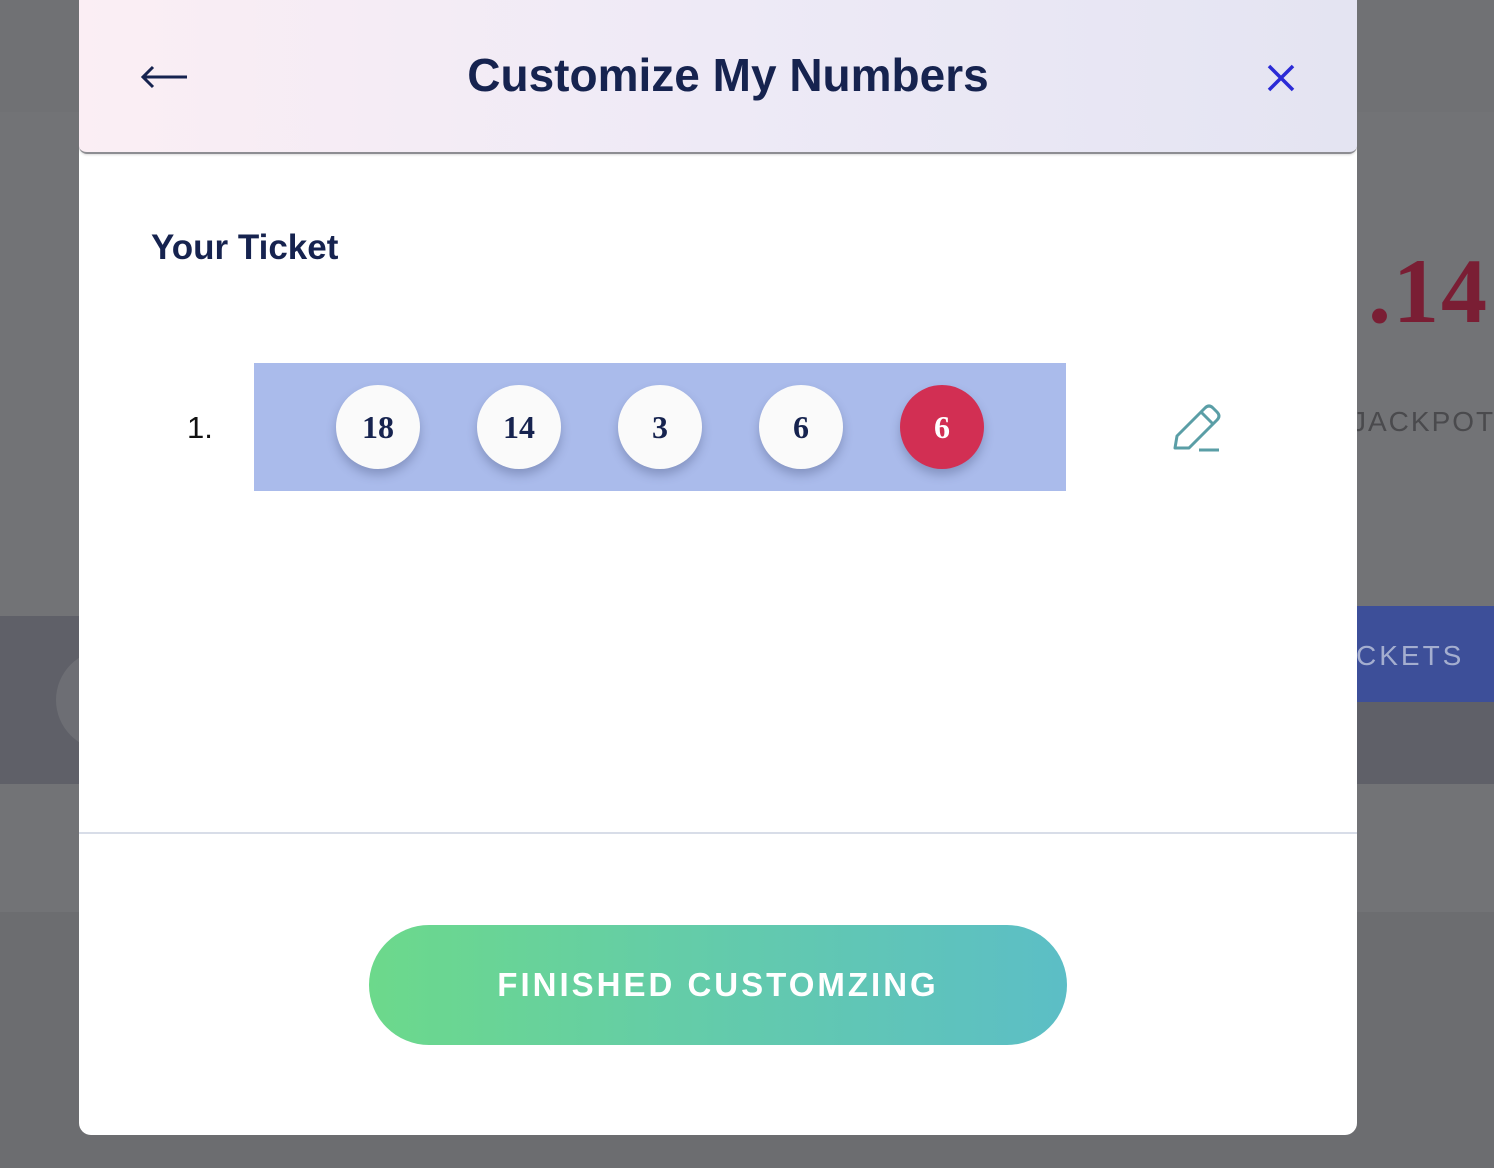 The width and height of the screenshot is (1494, 1168). I want to click on edit-ticket-button, so click(1197, 428).